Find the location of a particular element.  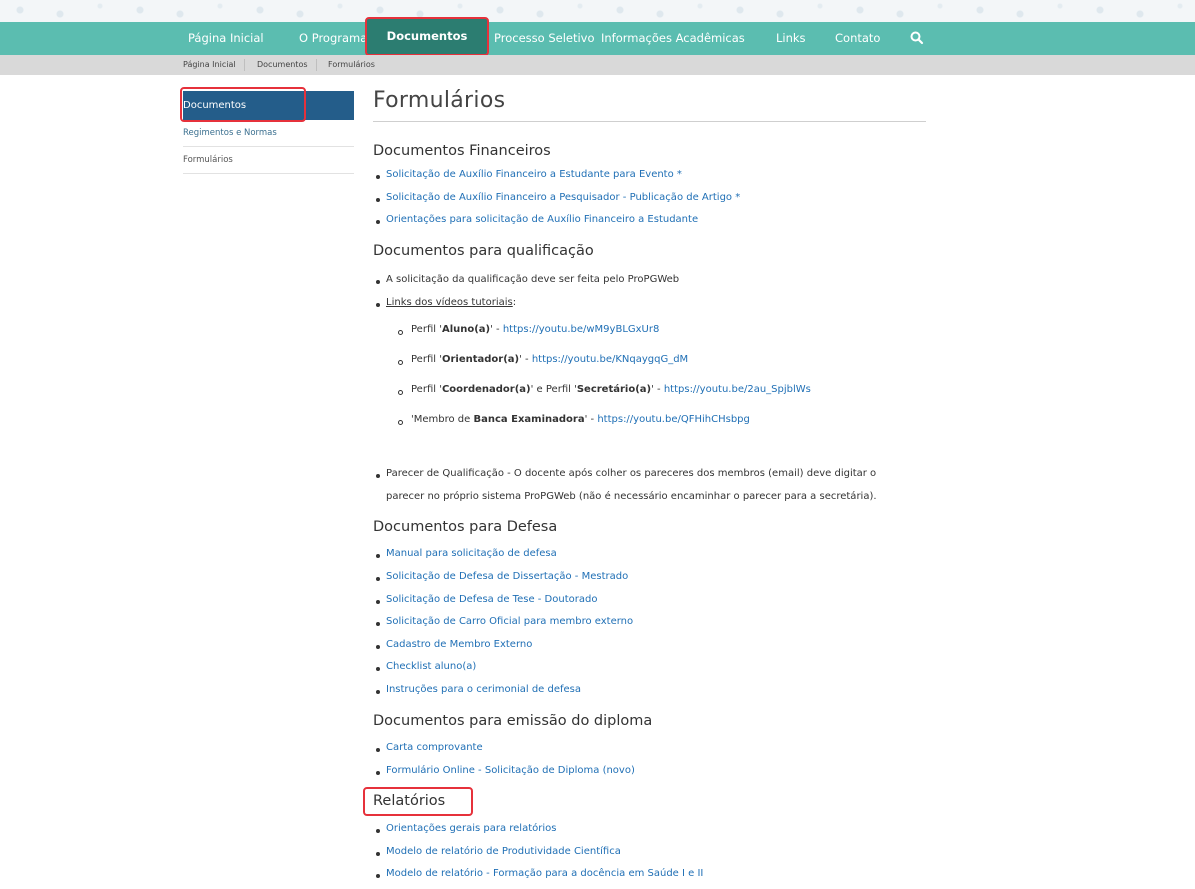

video-role: Banca Examinadora is located at coordinates (529, 419).